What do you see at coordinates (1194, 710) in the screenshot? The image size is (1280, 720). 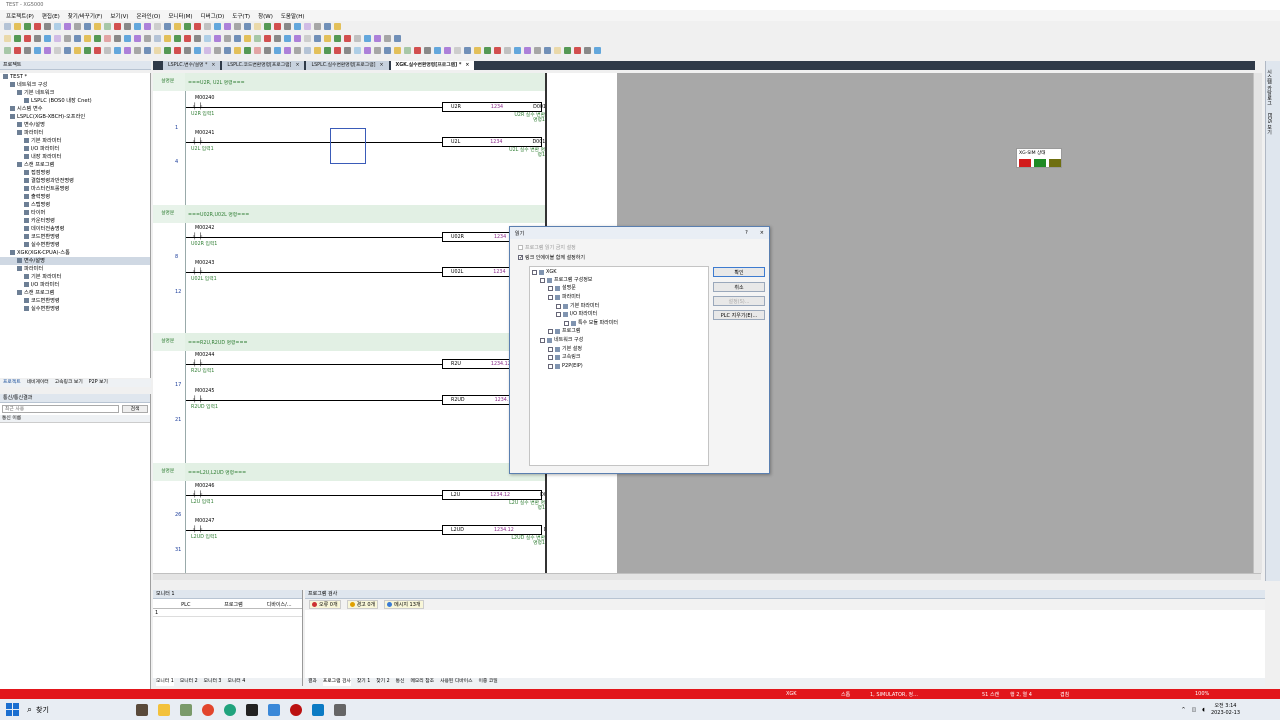 I see `network-icon: ◫` at bounding box center [1194, 710].